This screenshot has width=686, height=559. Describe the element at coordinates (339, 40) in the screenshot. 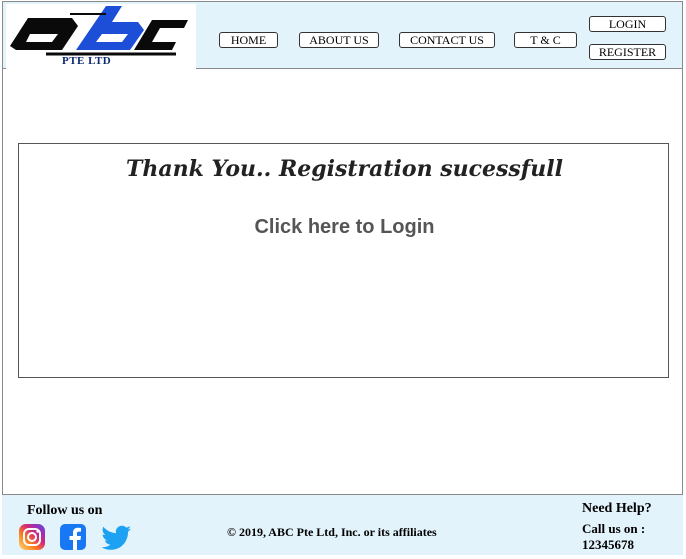

I see `nav-about-button: ABOUT US` at that location.